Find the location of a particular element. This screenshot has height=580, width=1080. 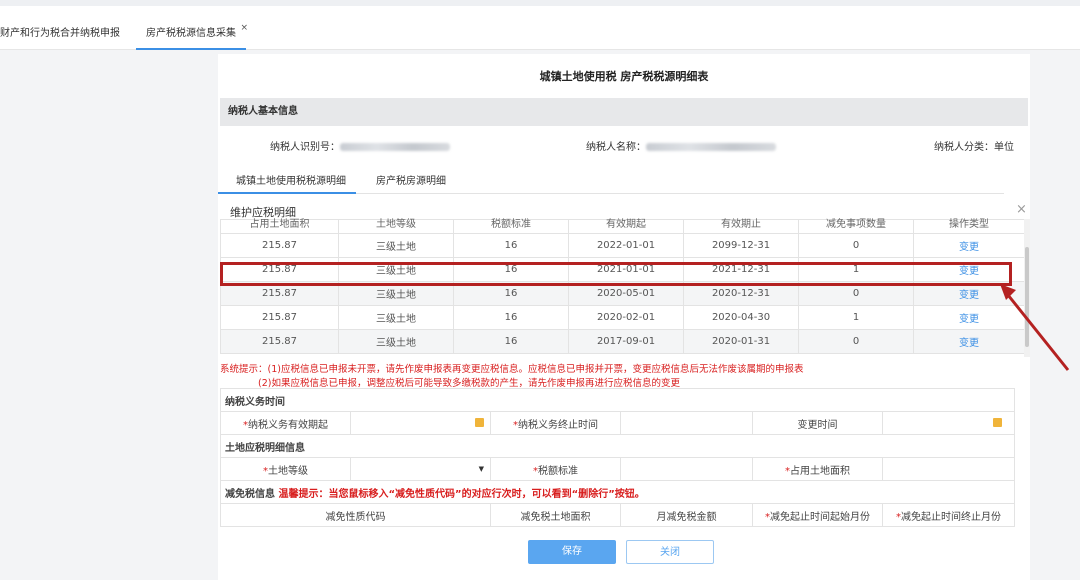

cell-end: 2099-12-31 is located at coordinates (741, 245).